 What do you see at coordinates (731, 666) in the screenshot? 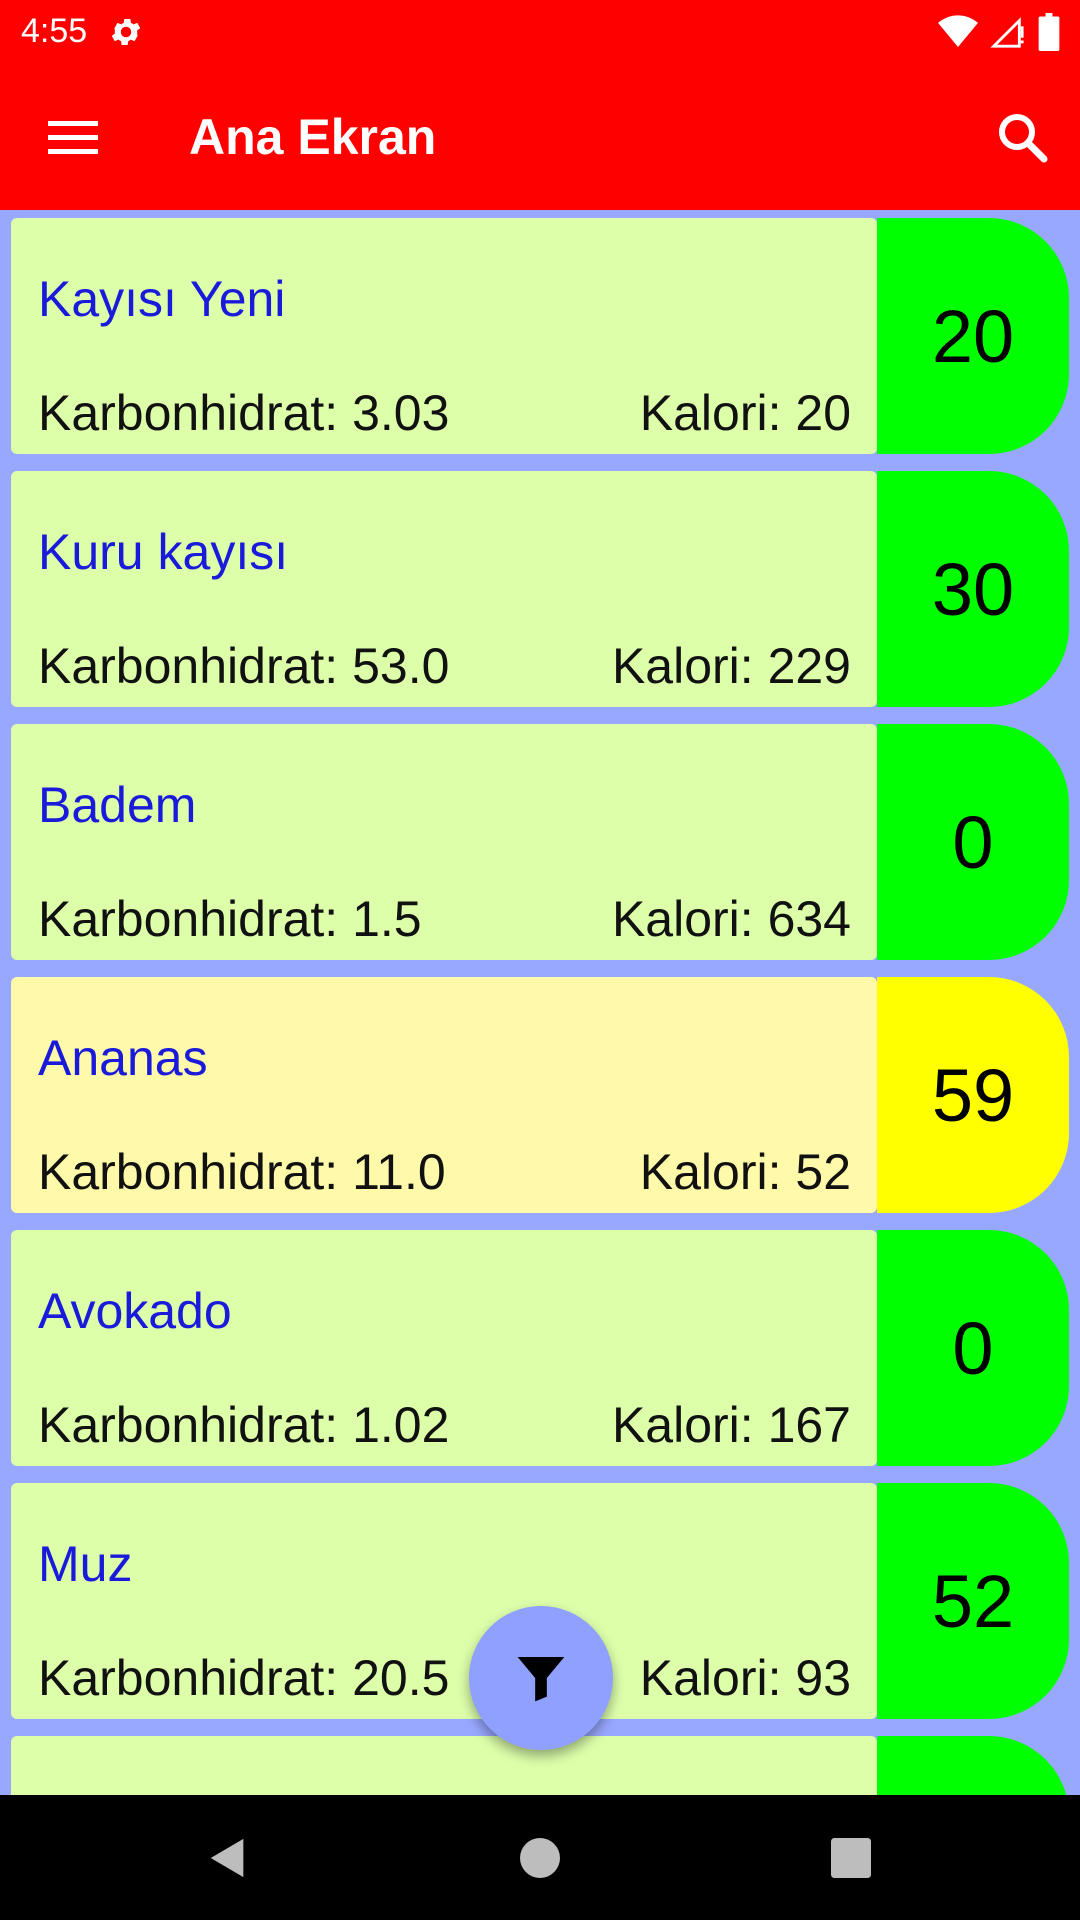
I see `calorie-value: Kalori: 229` at bounding box center [731, 666].